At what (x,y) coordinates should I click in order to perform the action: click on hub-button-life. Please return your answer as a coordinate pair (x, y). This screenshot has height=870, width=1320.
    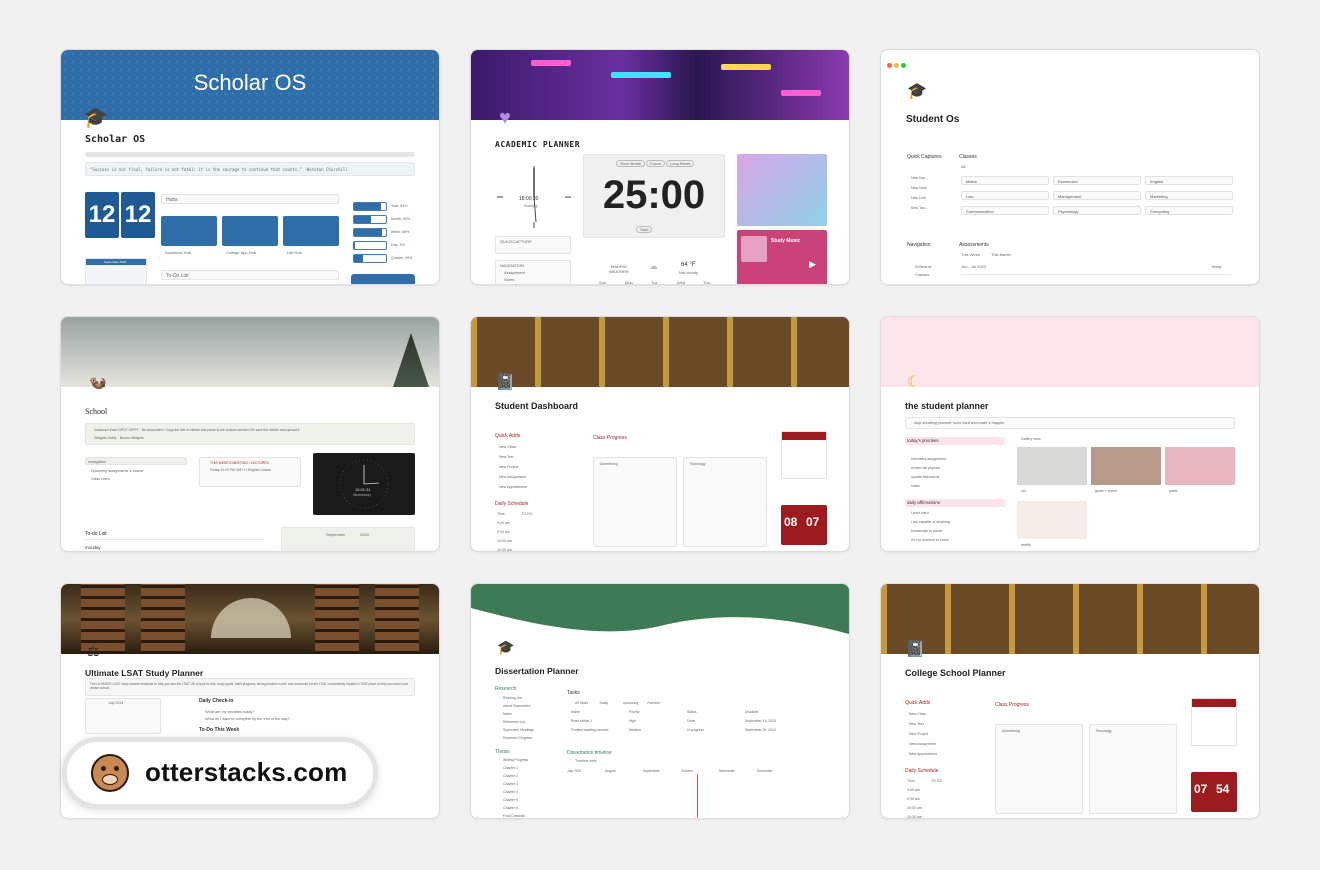
    Looking at the image, I should click on (311, 231).